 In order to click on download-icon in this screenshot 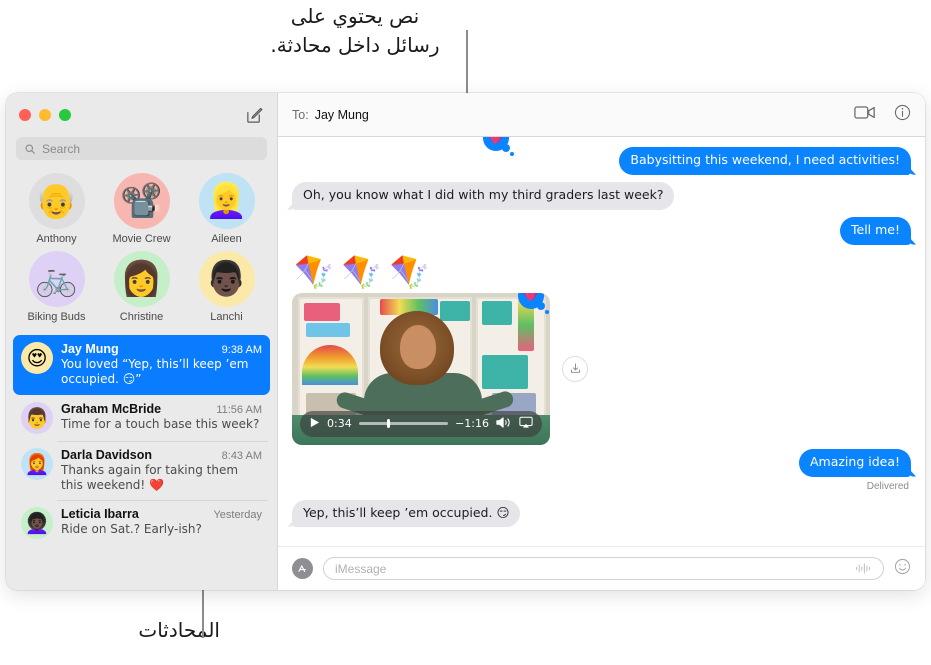, I will do `click(575, 368)`.